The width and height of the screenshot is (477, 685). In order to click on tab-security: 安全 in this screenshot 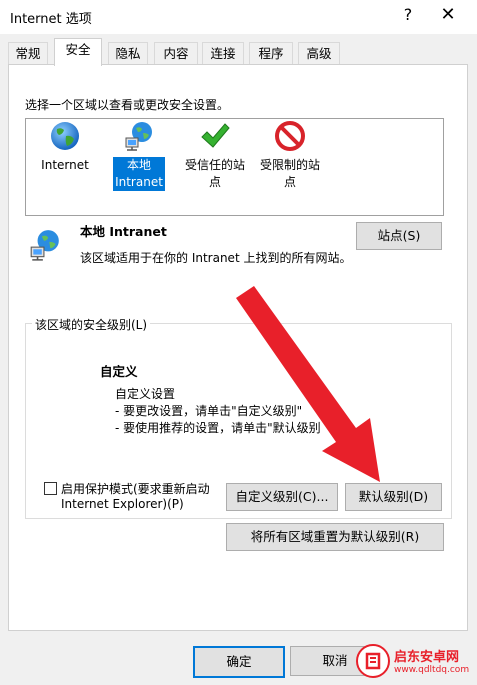, I will do `click(78, 52)`.